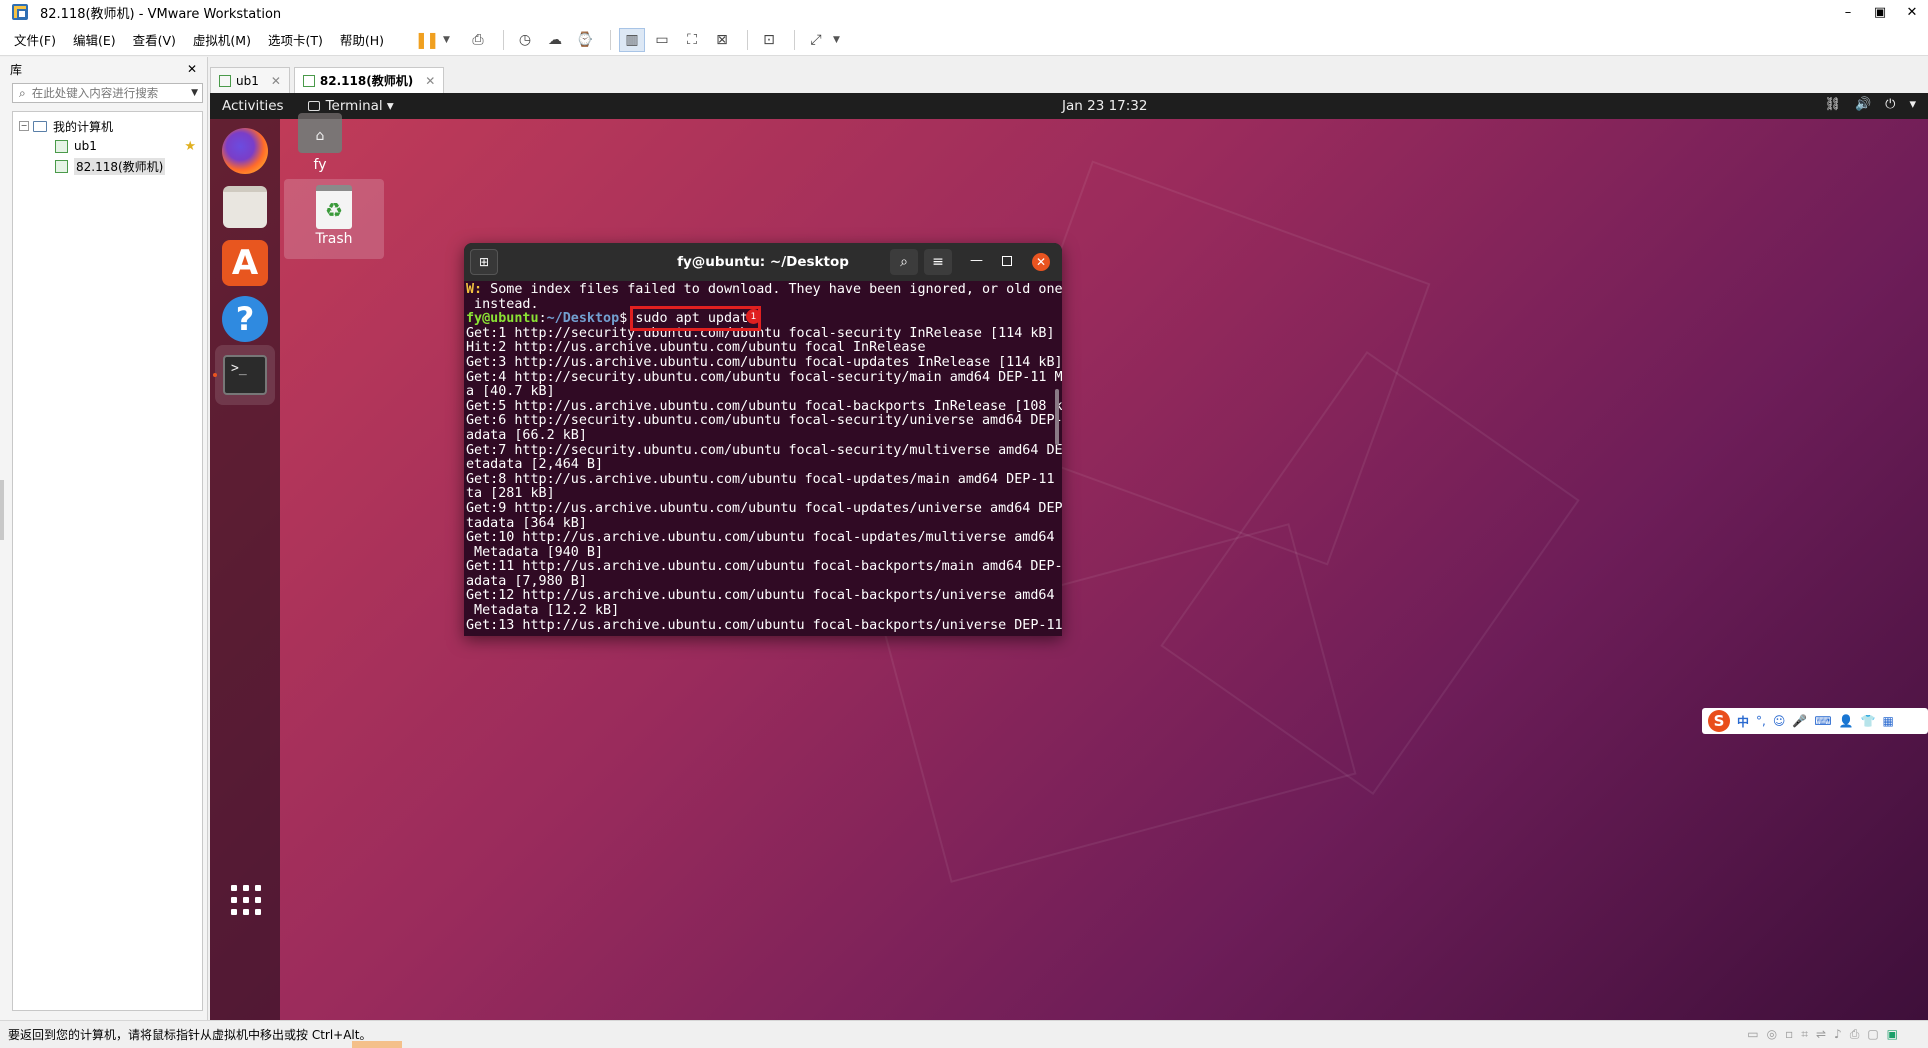 The width and height of the screenshot is (1928, 1048). Describe the element at coordinates (245, 151) in the screenshot. I see `dock-firefox` at that location.